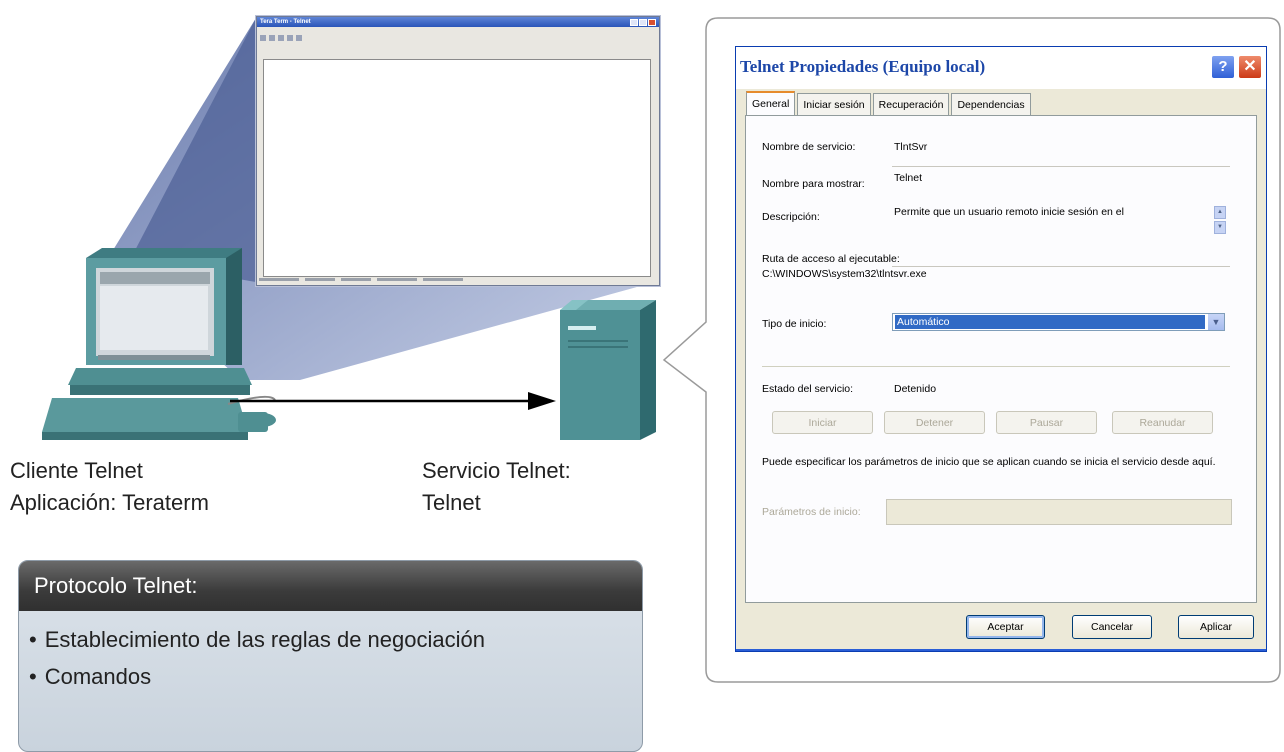 This screenshot has width=1284, height=752. I want to click on scroll-down-icon: ▼, so click(1220, 227).